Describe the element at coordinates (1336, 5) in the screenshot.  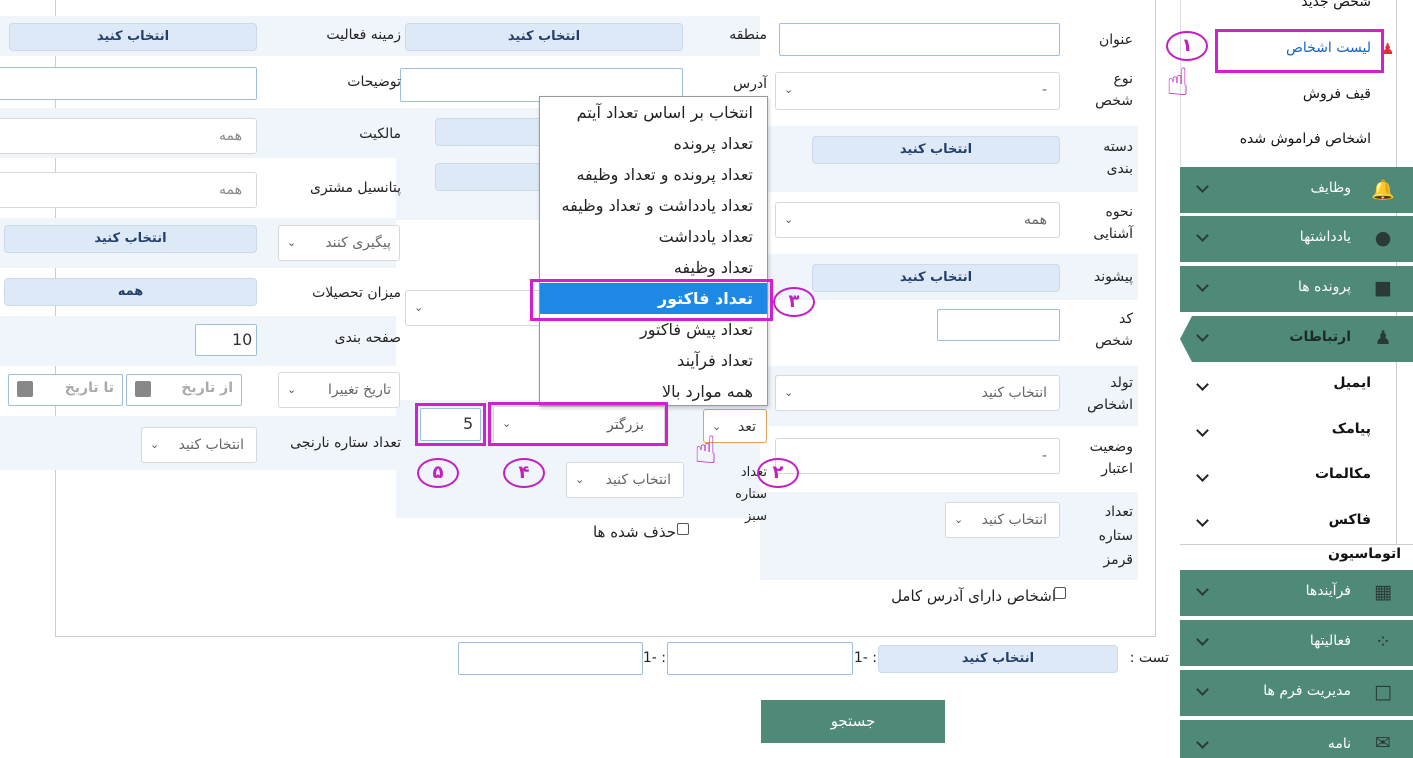
I see `sidebar-item-new-person: شخص جدید` at that location.